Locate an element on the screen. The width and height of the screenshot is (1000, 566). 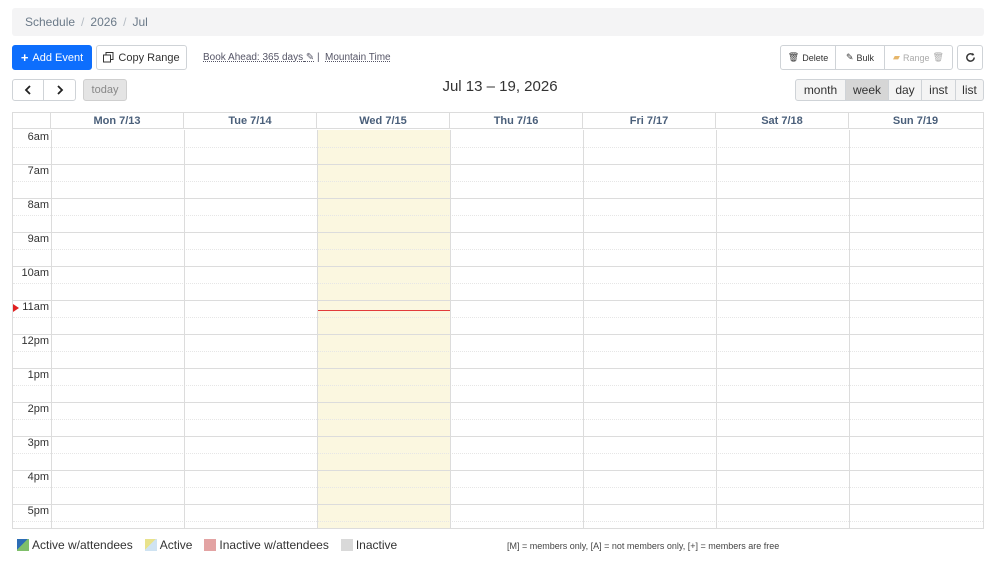
breadcrumb-year: 2026 is located at coordinates (103, 22).